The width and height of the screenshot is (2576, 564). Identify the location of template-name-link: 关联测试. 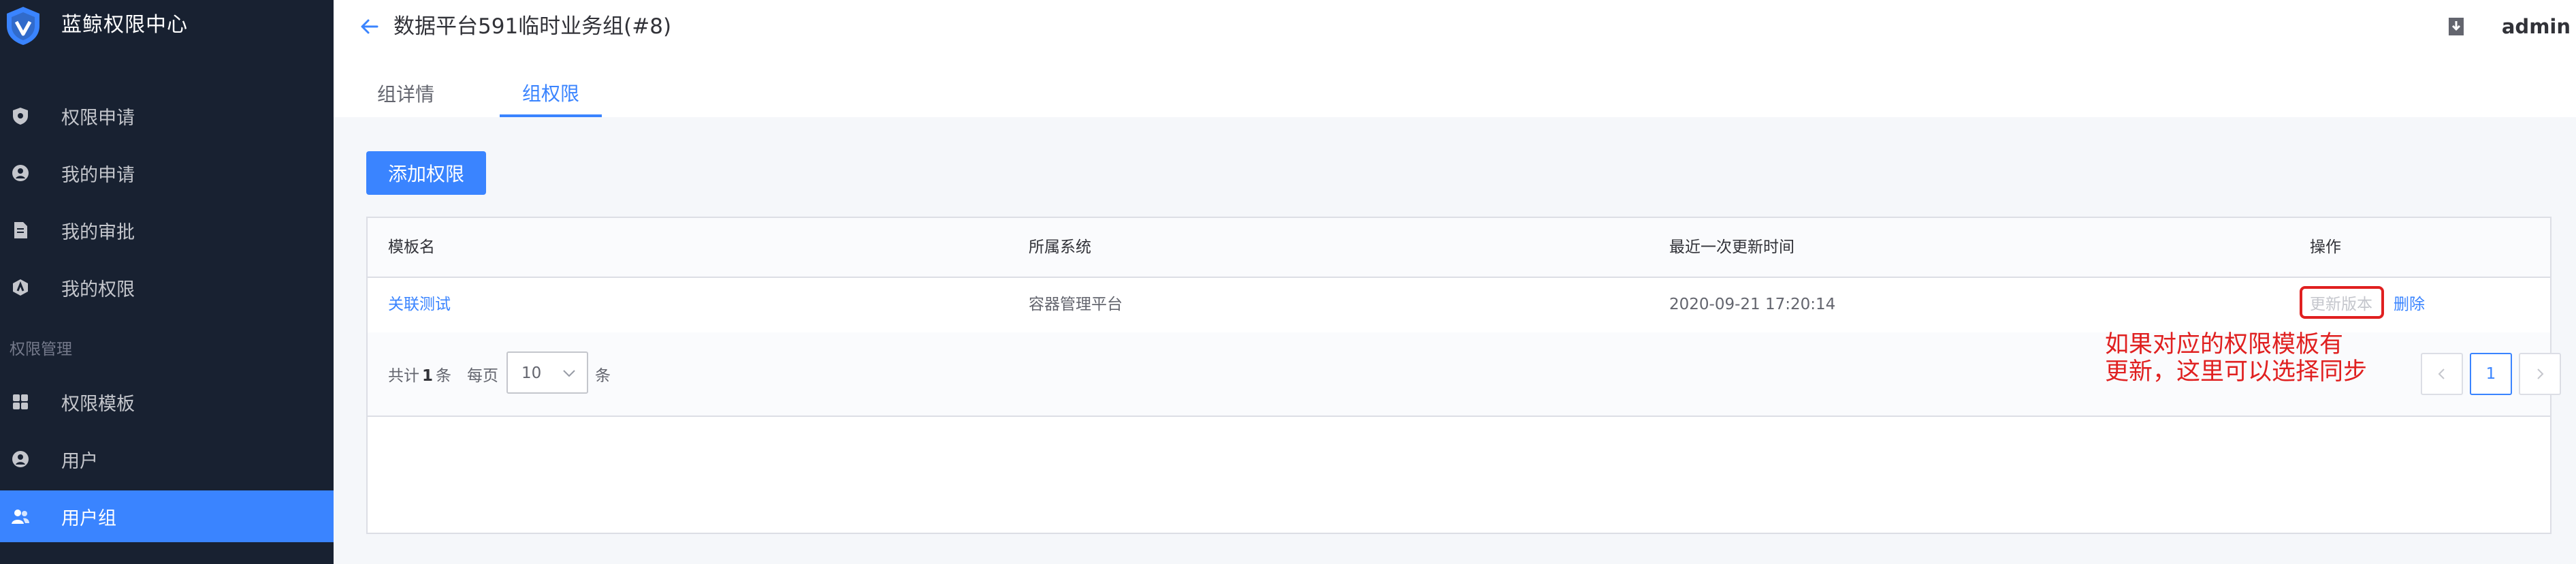
(420, 304).